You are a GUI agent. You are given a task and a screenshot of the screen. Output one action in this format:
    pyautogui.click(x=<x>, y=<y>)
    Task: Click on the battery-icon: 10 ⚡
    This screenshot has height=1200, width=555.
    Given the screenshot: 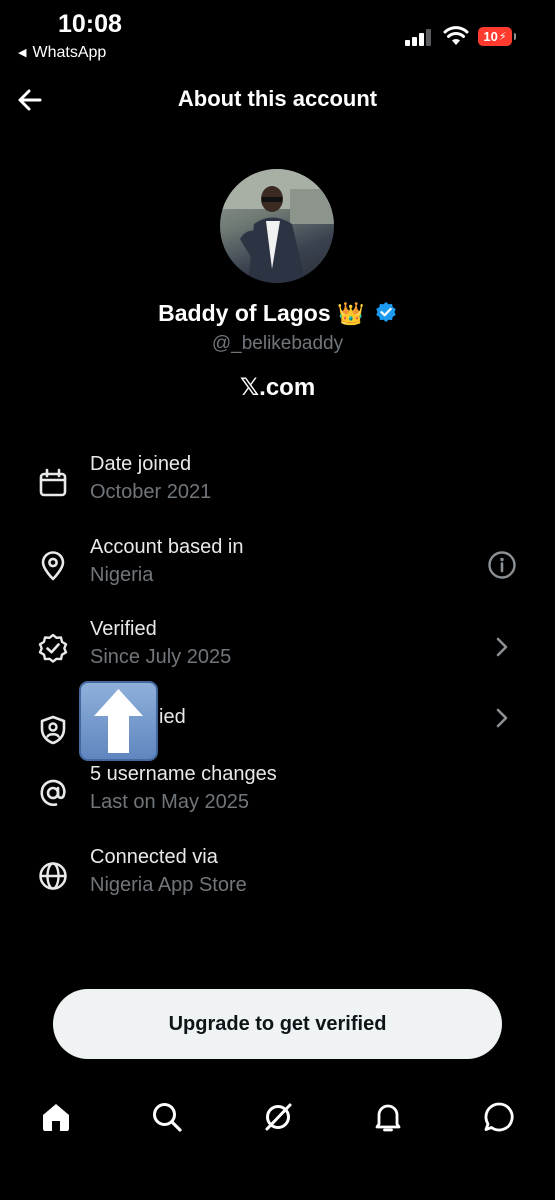 What is the action you would take?
    pyautogui.click(x=497, y=36)
    